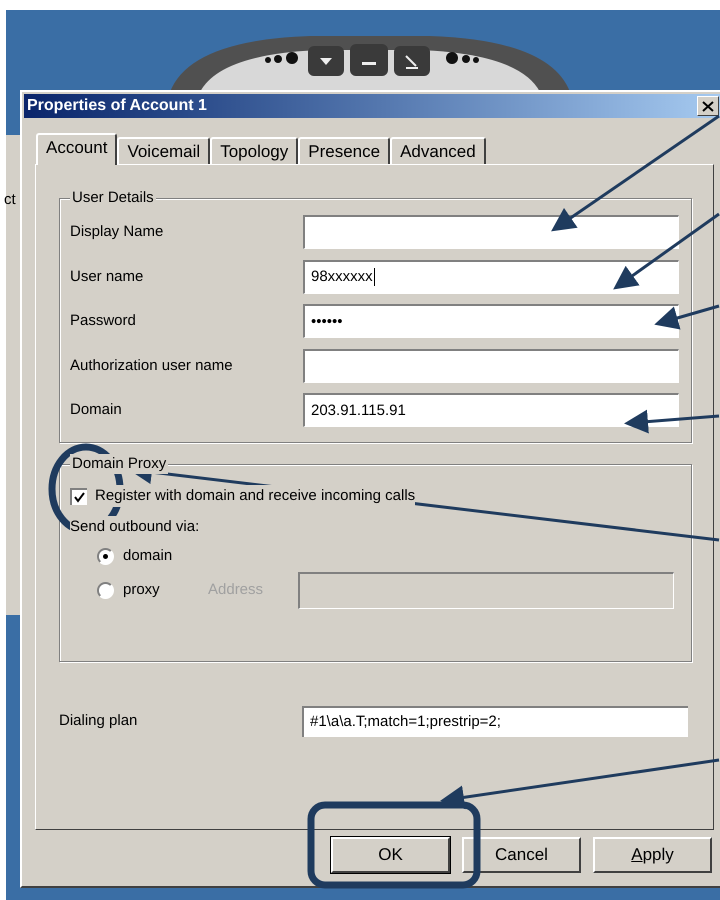 This screenshot has width=720, height=900. Describe the element at coordinates (117, 106) in the screenshot. I see `window-title: Properties of Account 1` at that location.